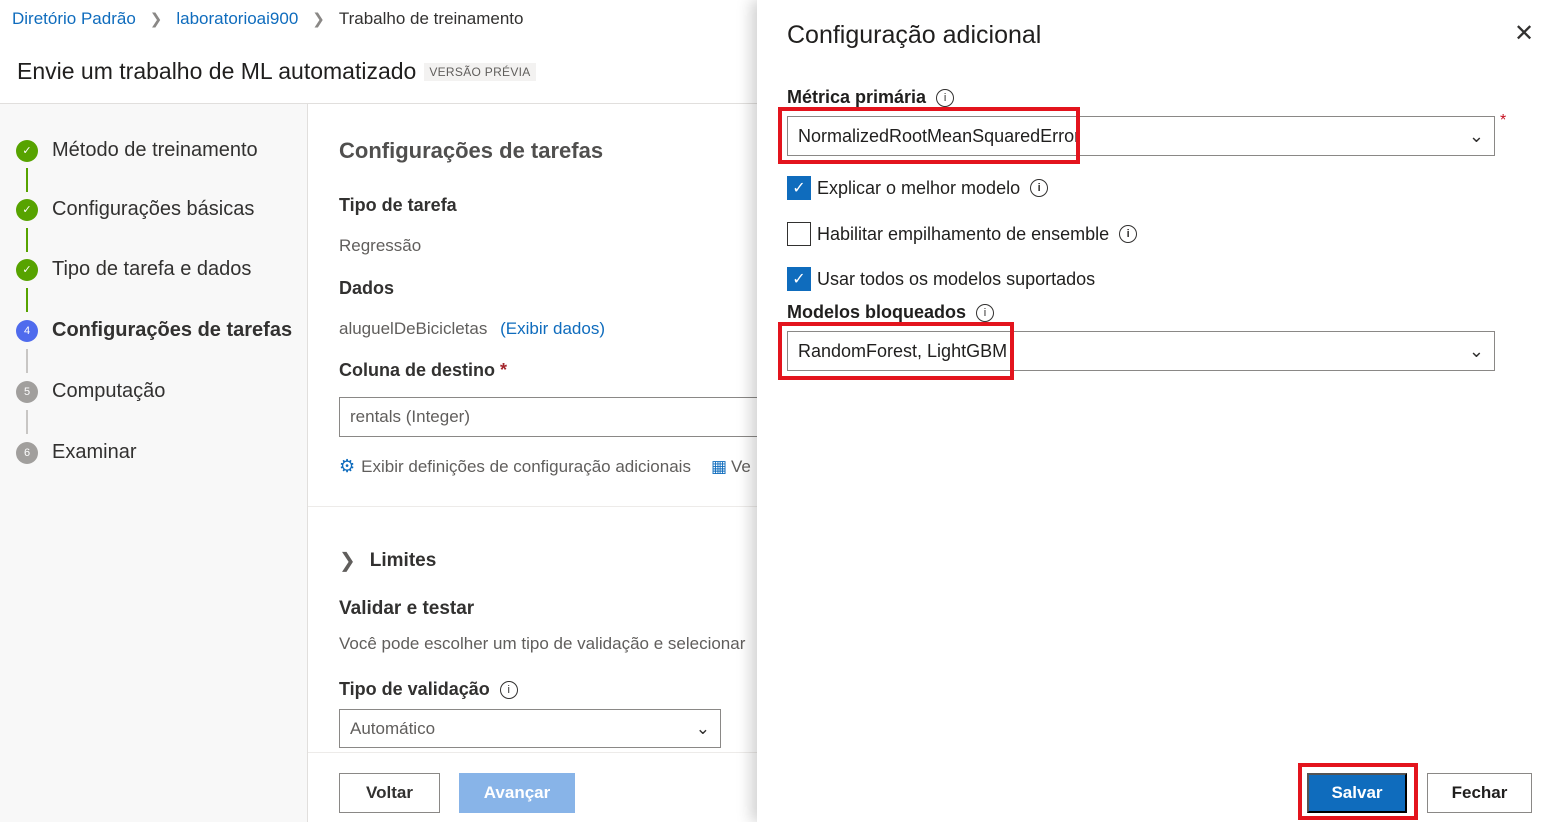  Describe the element at coordinates (237, 19) in the screenshot. I see `breadcrumb-item-workspace: laboratorioai900` at that location.